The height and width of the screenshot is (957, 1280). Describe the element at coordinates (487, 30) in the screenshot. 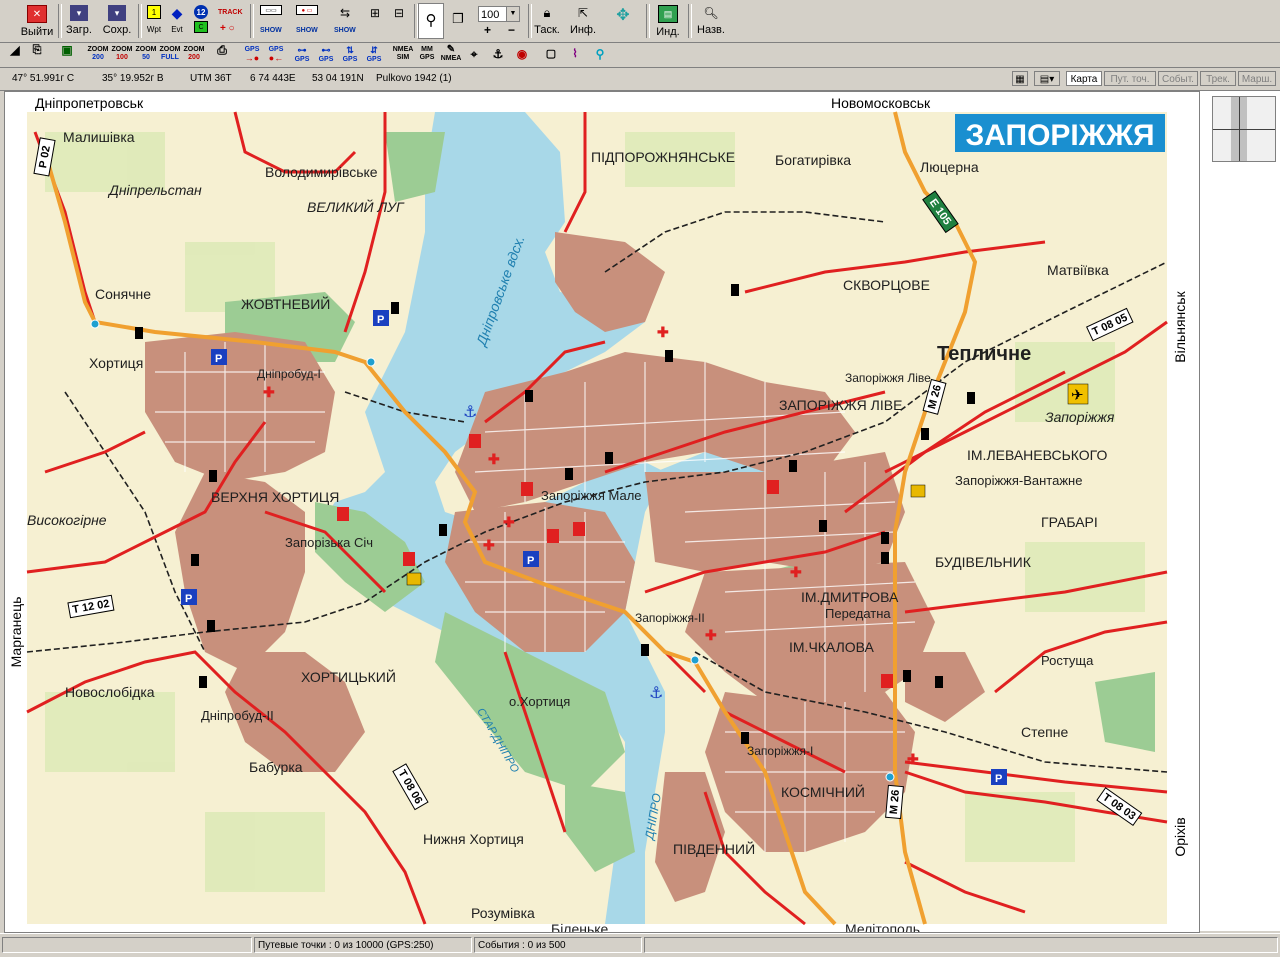

I see `zoom-in-icon: +` at that location.